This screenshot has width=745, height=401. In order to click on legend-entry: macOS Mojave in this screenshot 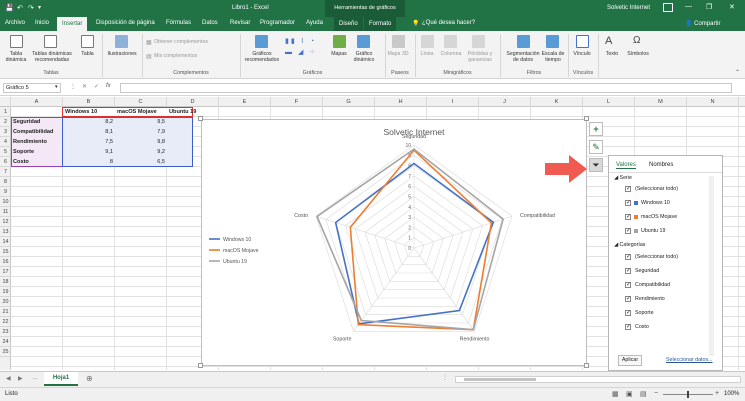, I will do `click(241, 251)`.